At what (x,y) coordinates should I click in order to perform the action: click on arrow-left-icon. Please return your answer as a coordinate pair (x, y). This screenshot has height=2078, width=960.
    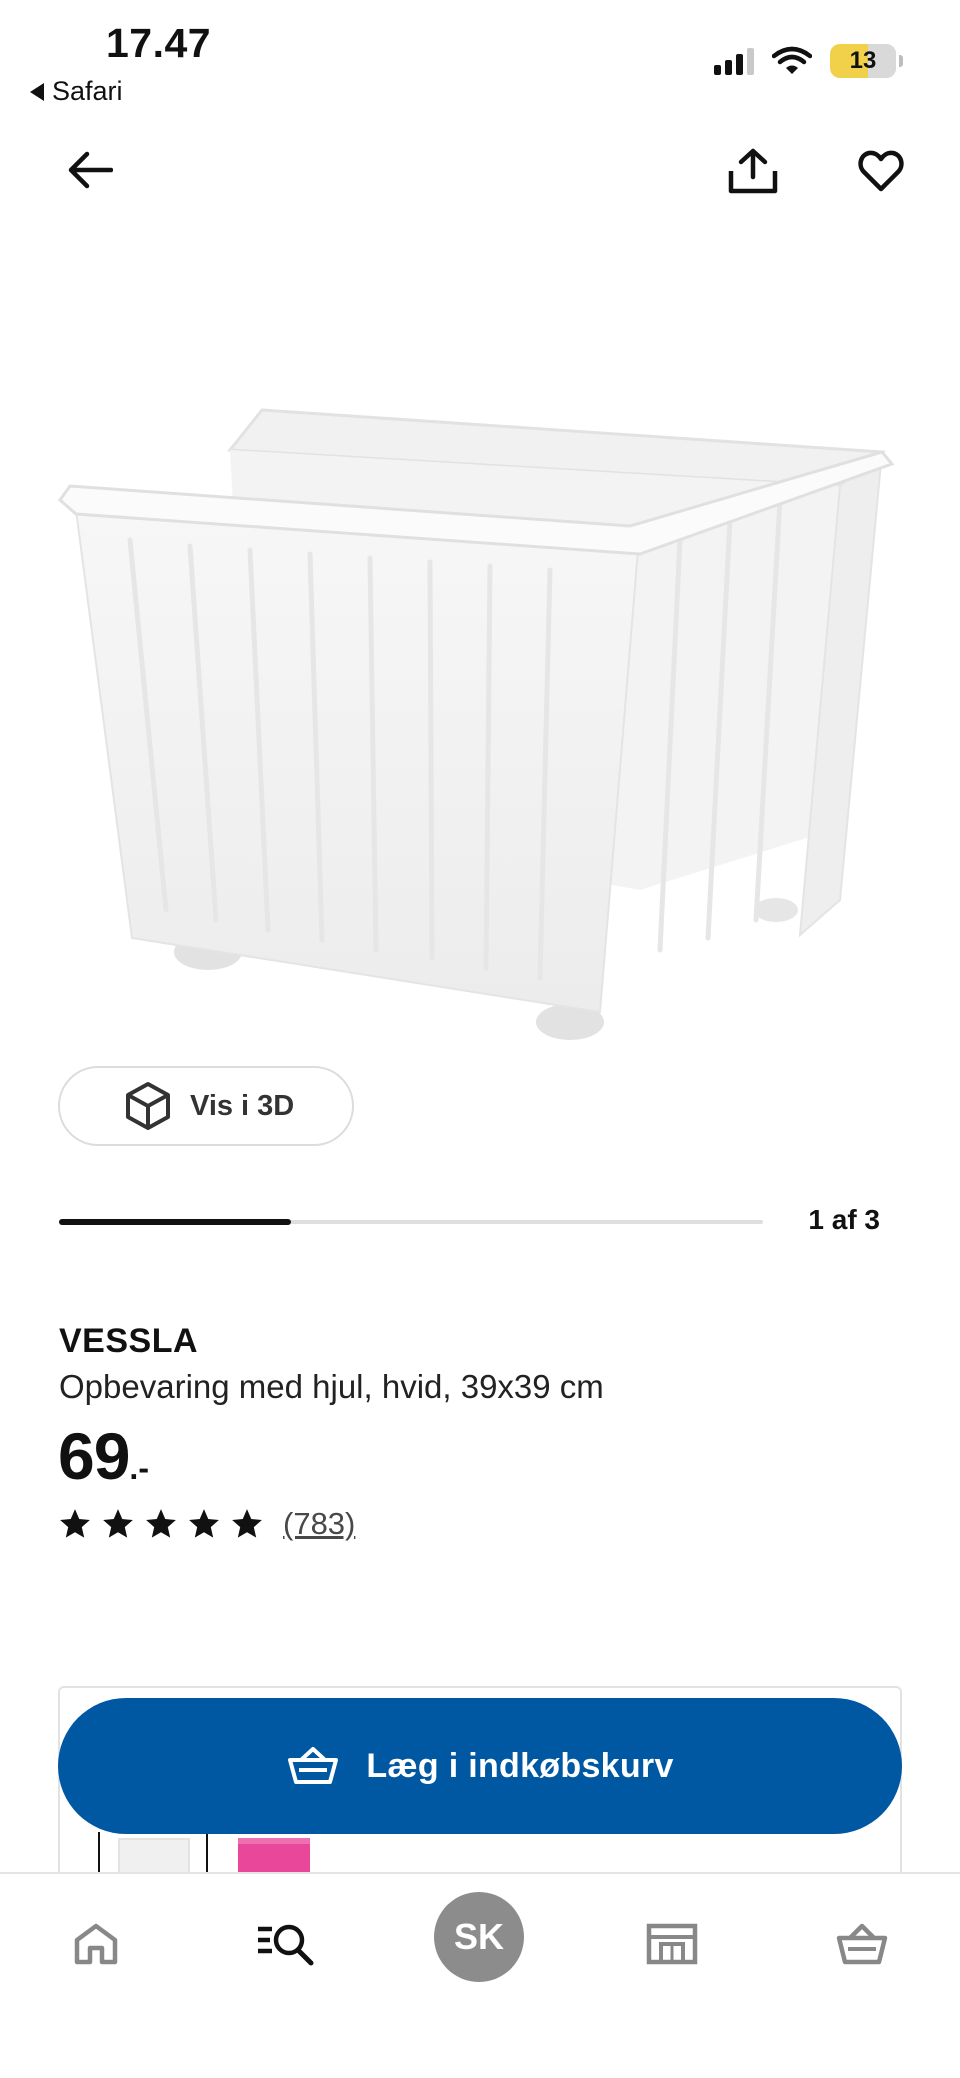
    Looking at the image, I should click on (90, 170).